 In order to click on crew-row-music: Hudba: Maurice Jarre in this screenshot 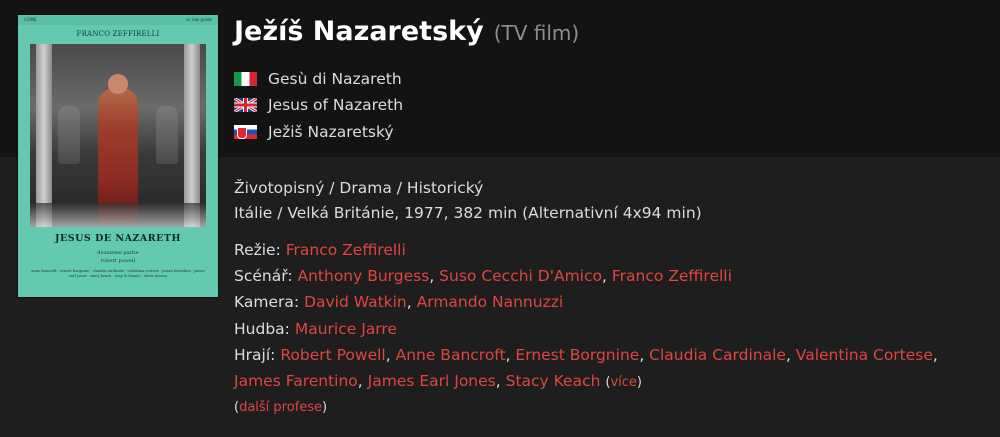, I will do `click(315, 329)`.